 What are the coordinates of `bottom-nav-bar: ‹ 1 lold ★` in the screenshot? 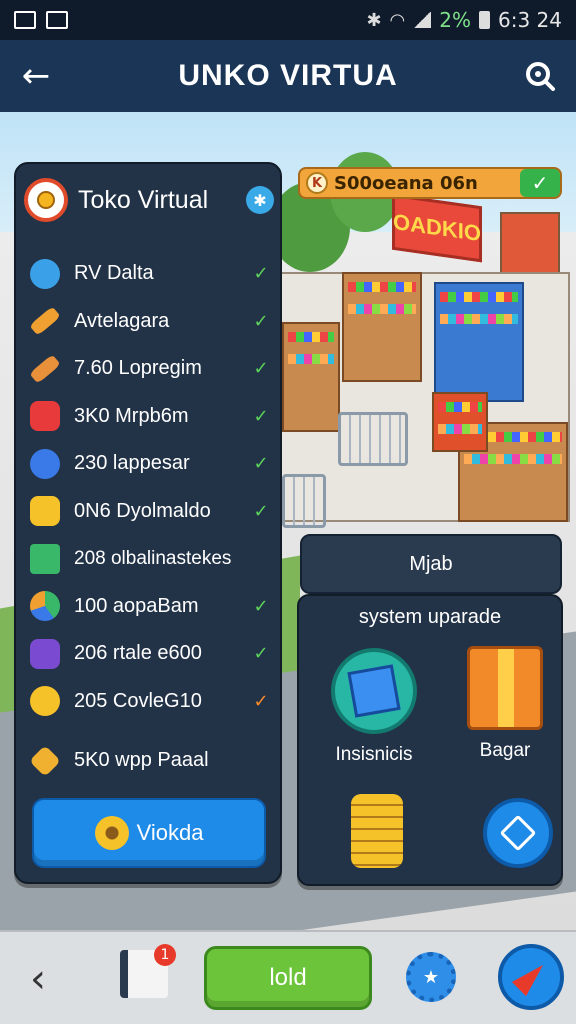 It's located at (288, 977).